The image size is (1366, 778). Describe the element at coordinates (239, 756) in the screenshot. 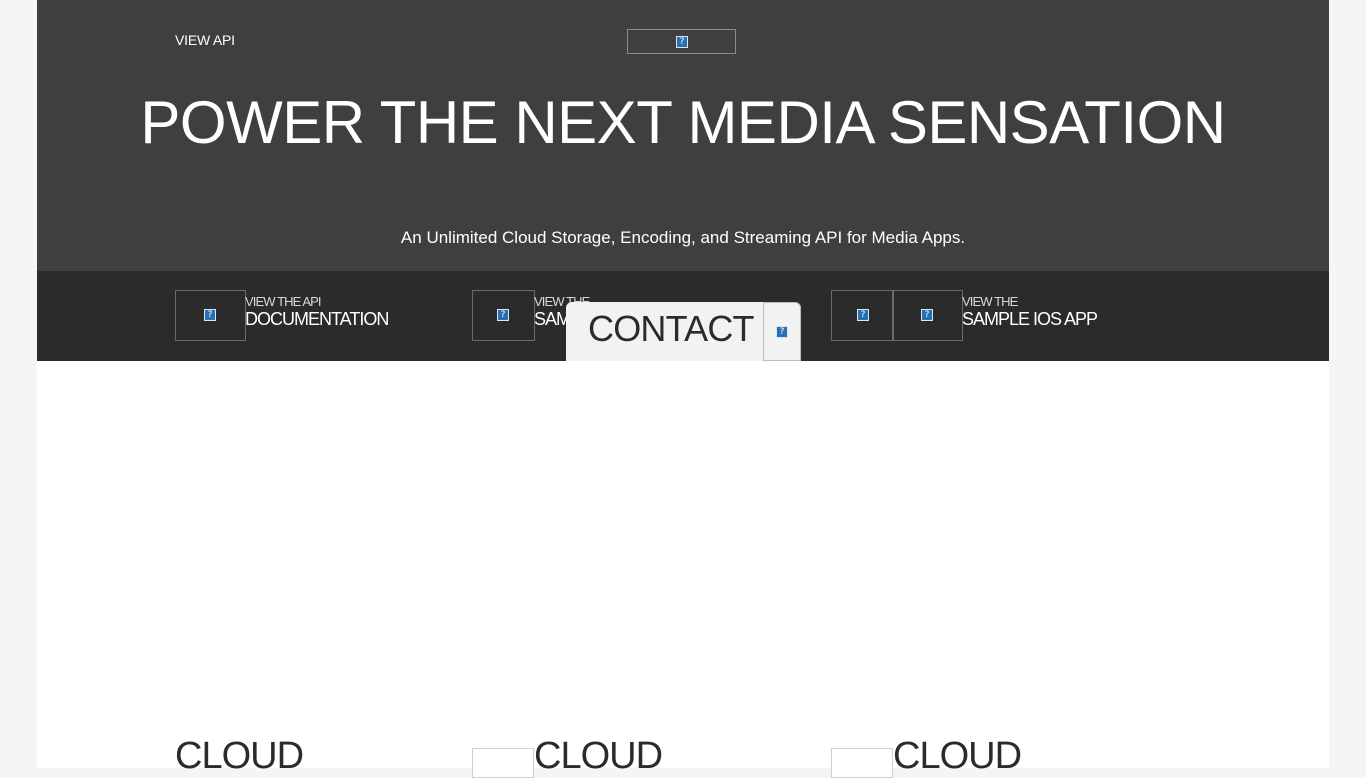

I see `feature-heading-1: CLOUD` at that location.